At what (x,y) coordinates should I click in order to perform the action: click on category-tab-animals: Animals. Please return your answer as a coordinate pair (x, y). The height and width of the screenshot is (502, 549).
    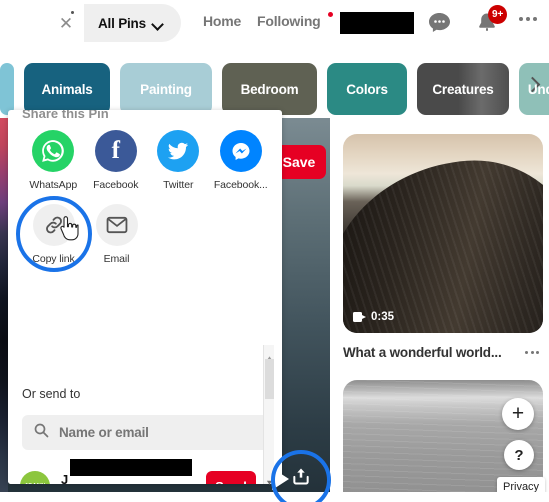
    Looking at the image, I should click on (67, 89).